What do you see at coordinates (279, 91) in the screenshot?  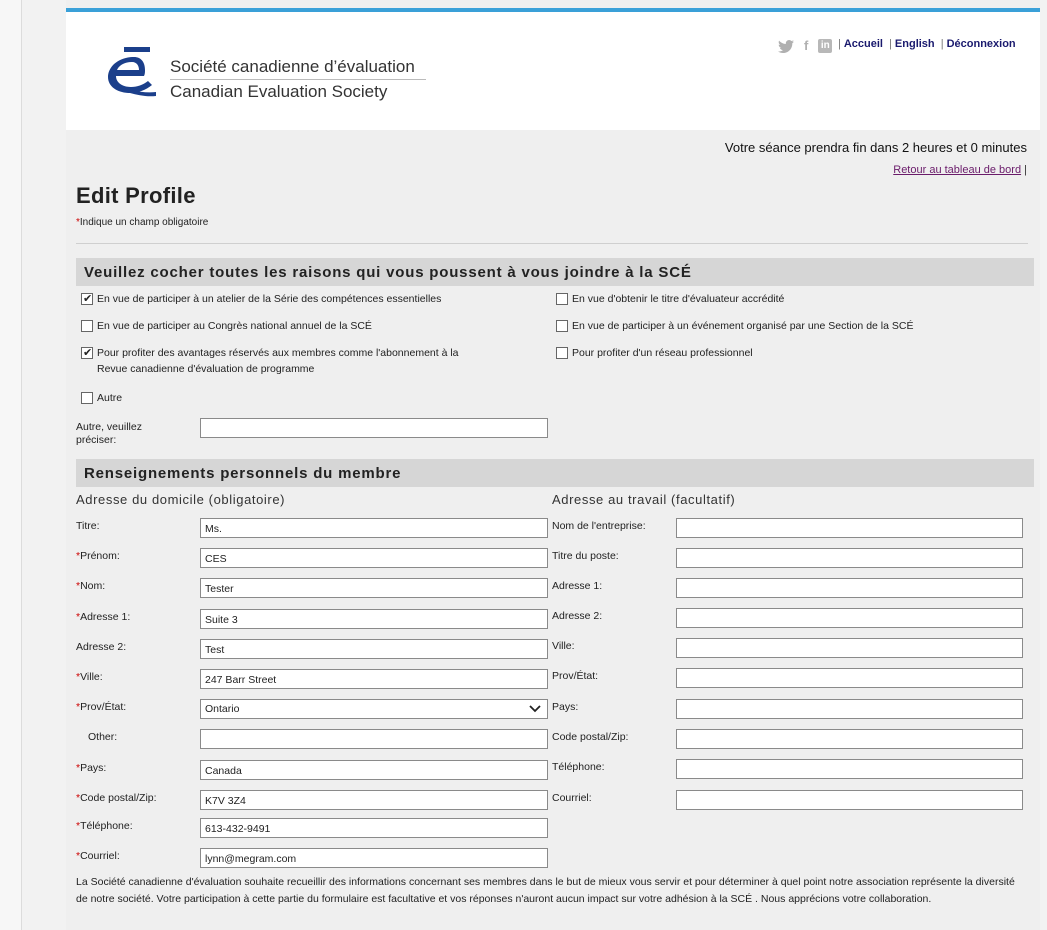 I see `org-name-en: Canadian Evaluation Society` at bounding box center [279, 91].